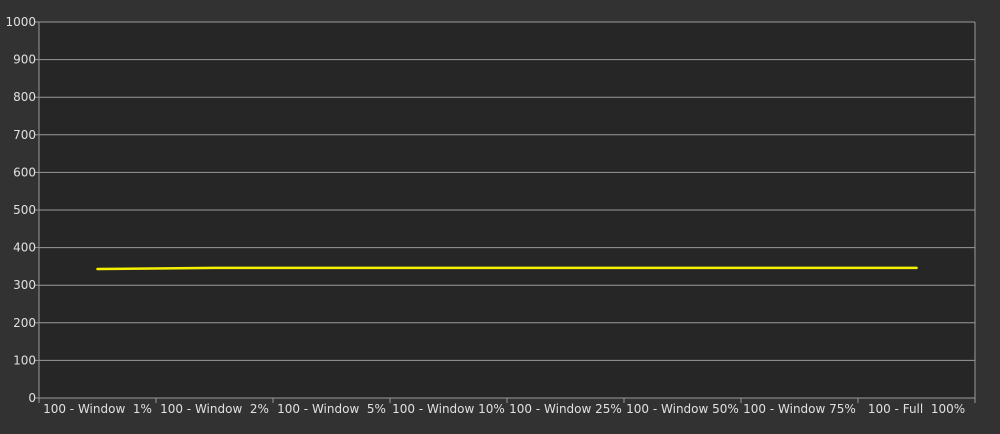  What do you see at coordinates (24, 97) in the screenshot?
I see `y-tick-label: 800` at bounding box center [24, 97].